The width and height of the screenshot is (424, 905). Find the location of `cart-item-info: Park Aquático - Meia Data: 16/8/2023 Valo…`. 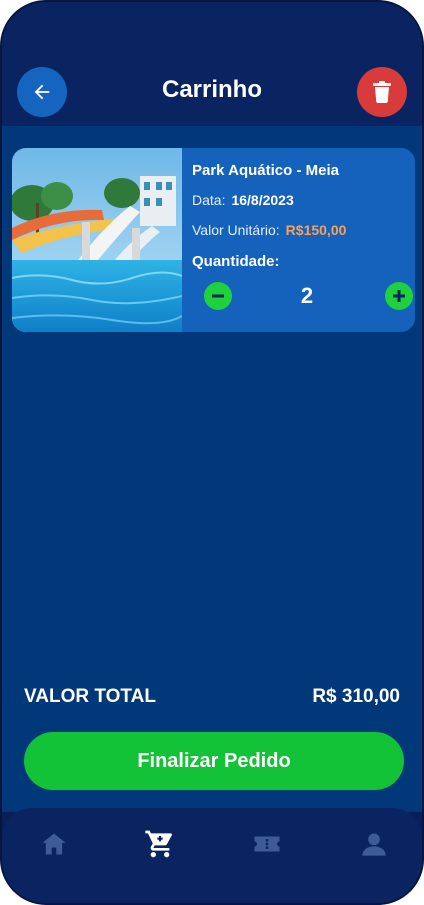

cart-item-info: Park Aquático - Meia Data: 16/8/2023 Valo… is located at coordinates (302, 240).